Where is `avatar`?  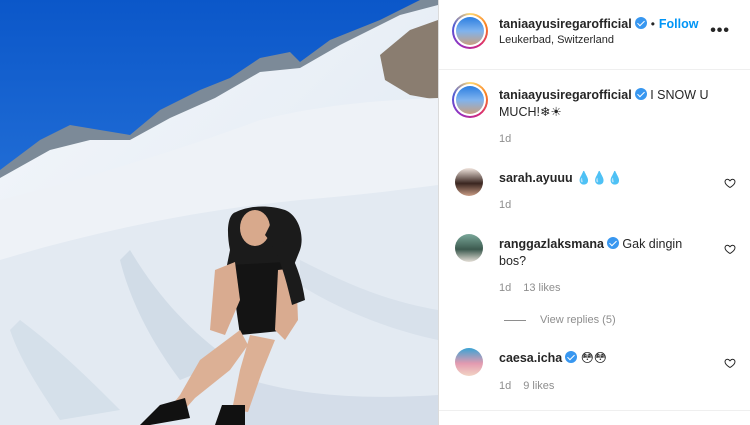
avatar is located at coordinates (470, 31).